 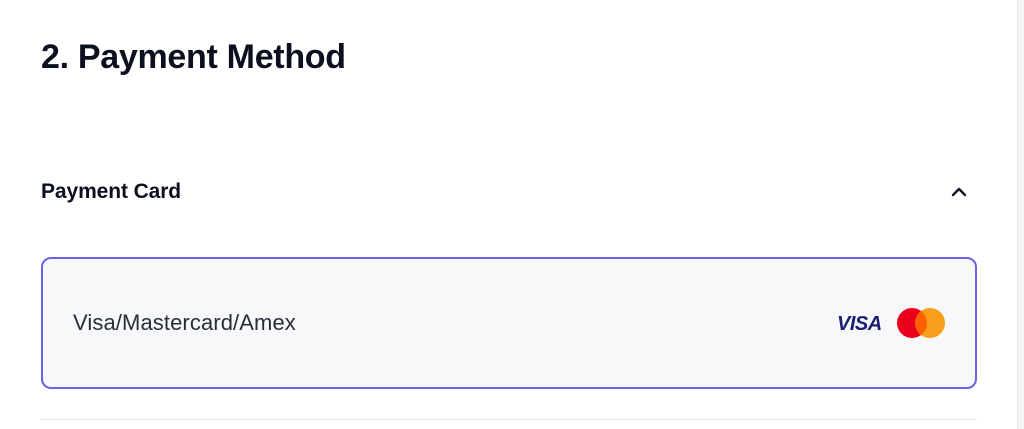 What do you see at coordinates (921, 323) in the screenshot?
I see `mastercard-logo` at bounding box center [921, 323].